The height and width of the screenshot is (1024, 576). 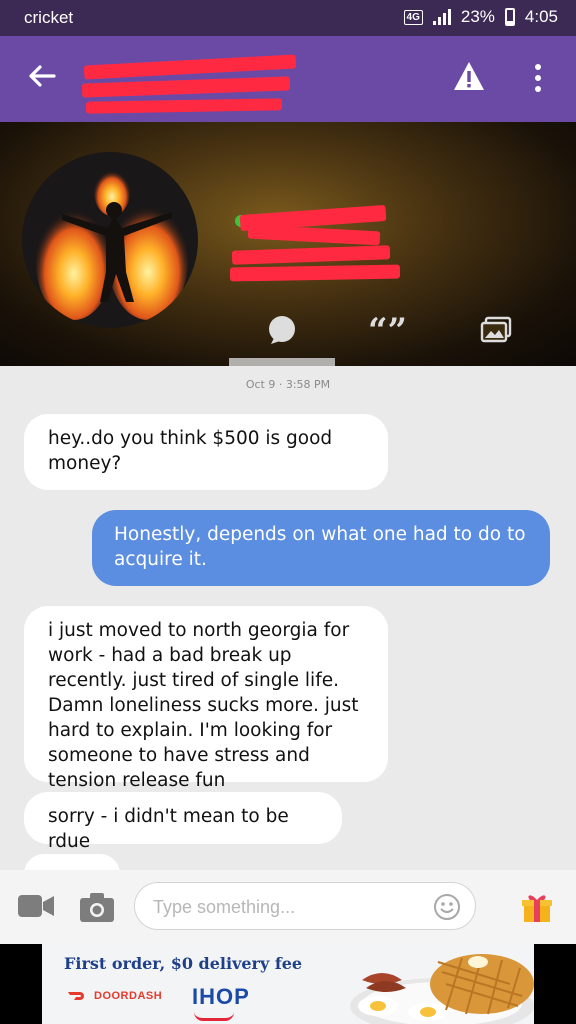 What do you see at coordinates (538, 78) in the screenshot?
I see `more-options-icon` at bounding box center [538, 78].